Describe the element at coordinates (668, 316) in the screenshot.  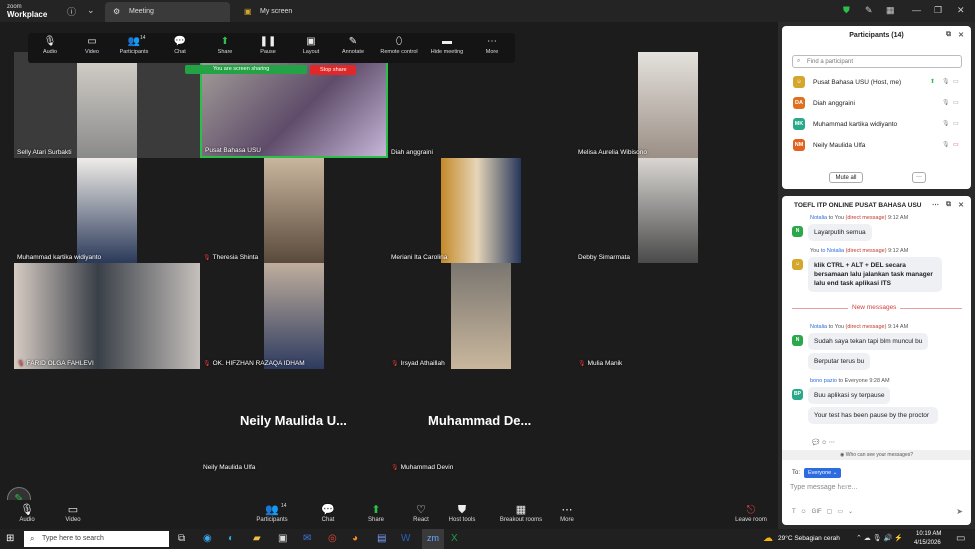
I see `video-tile: 🎙 Mulia Manik` at that location.